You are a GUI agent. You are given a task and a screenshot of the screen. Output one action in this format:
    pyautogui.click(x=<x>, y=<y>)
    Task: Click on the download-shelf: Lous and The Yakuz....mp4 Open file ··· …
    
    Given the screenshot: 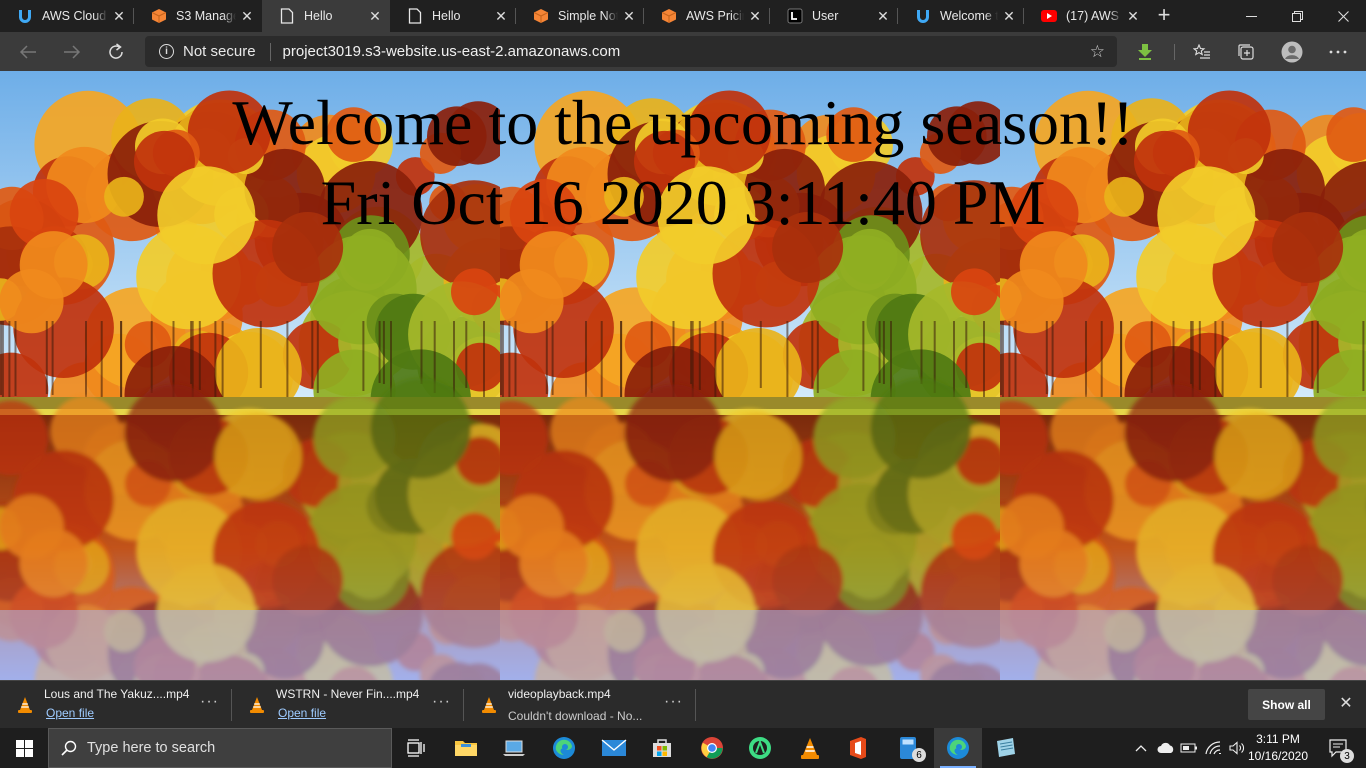 What is the action you would take?
    pyautogui.click(x=683, y=704)
    